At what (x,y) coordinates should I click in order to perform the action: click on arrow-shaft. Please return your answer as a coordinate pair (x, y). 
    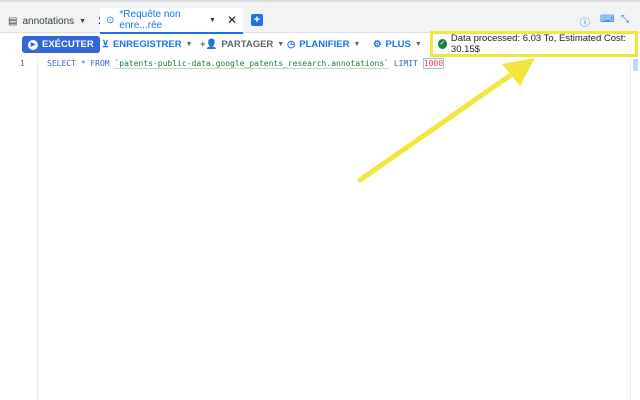
    Looking at the image, I should click on (437, 126).